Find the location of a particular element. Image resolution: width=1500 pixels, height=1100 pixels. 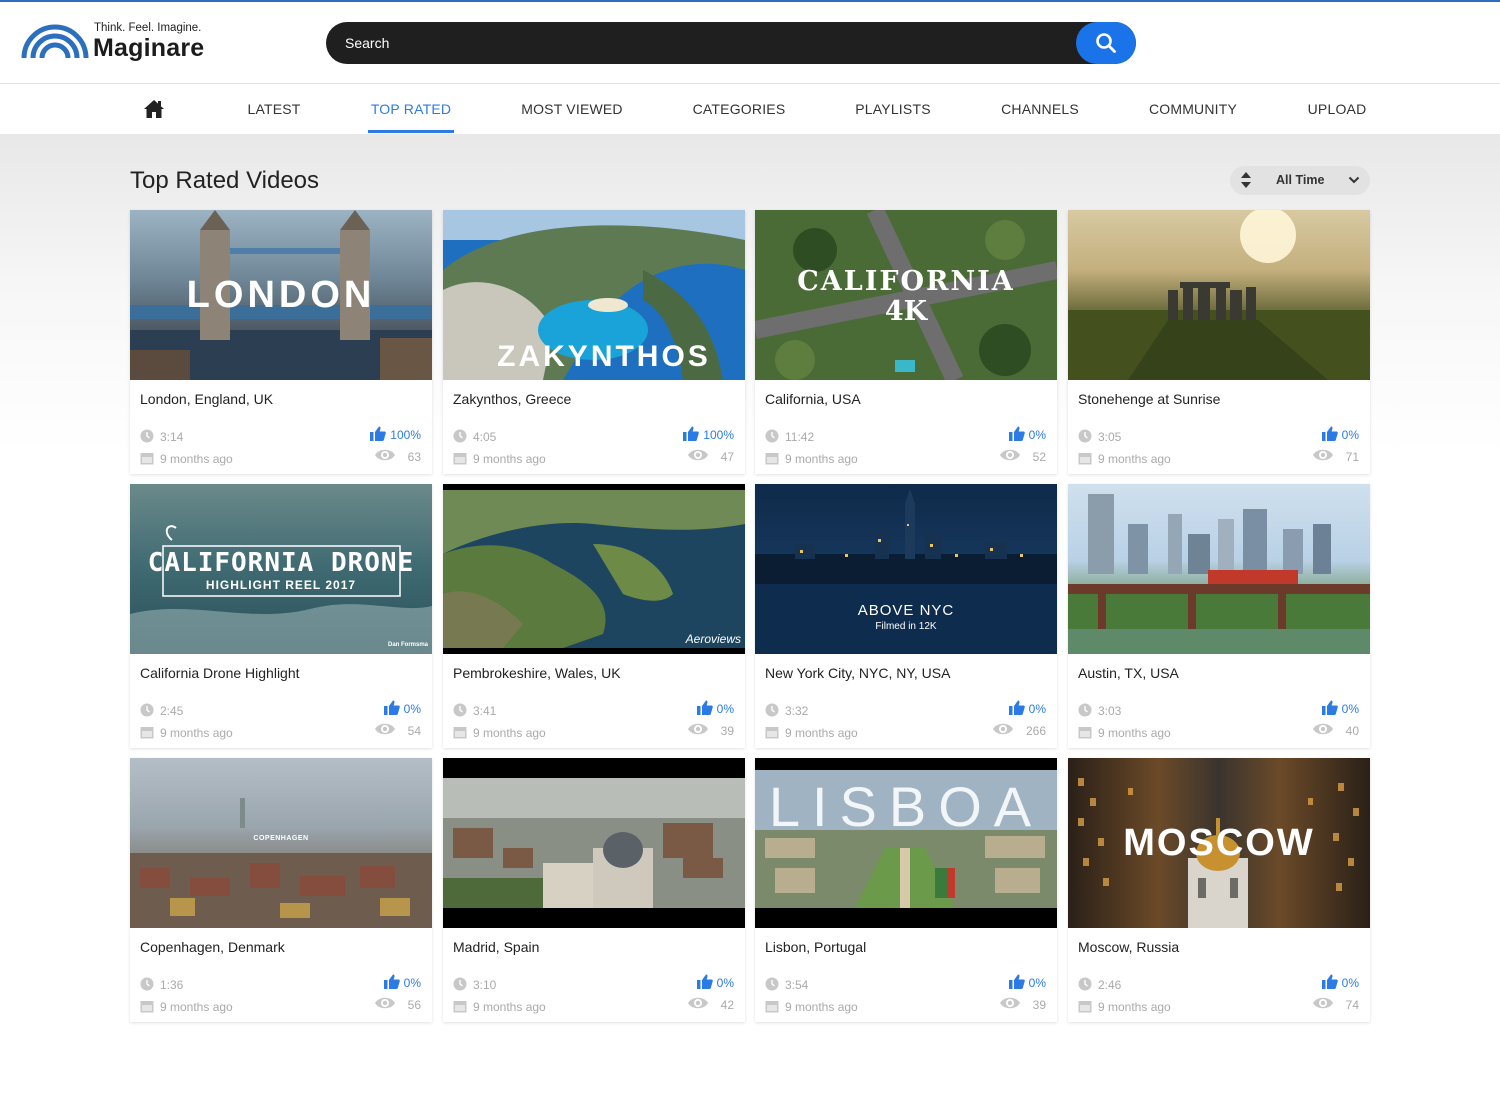

austin-thumbnail-art is located at coordinates (1219, 574).